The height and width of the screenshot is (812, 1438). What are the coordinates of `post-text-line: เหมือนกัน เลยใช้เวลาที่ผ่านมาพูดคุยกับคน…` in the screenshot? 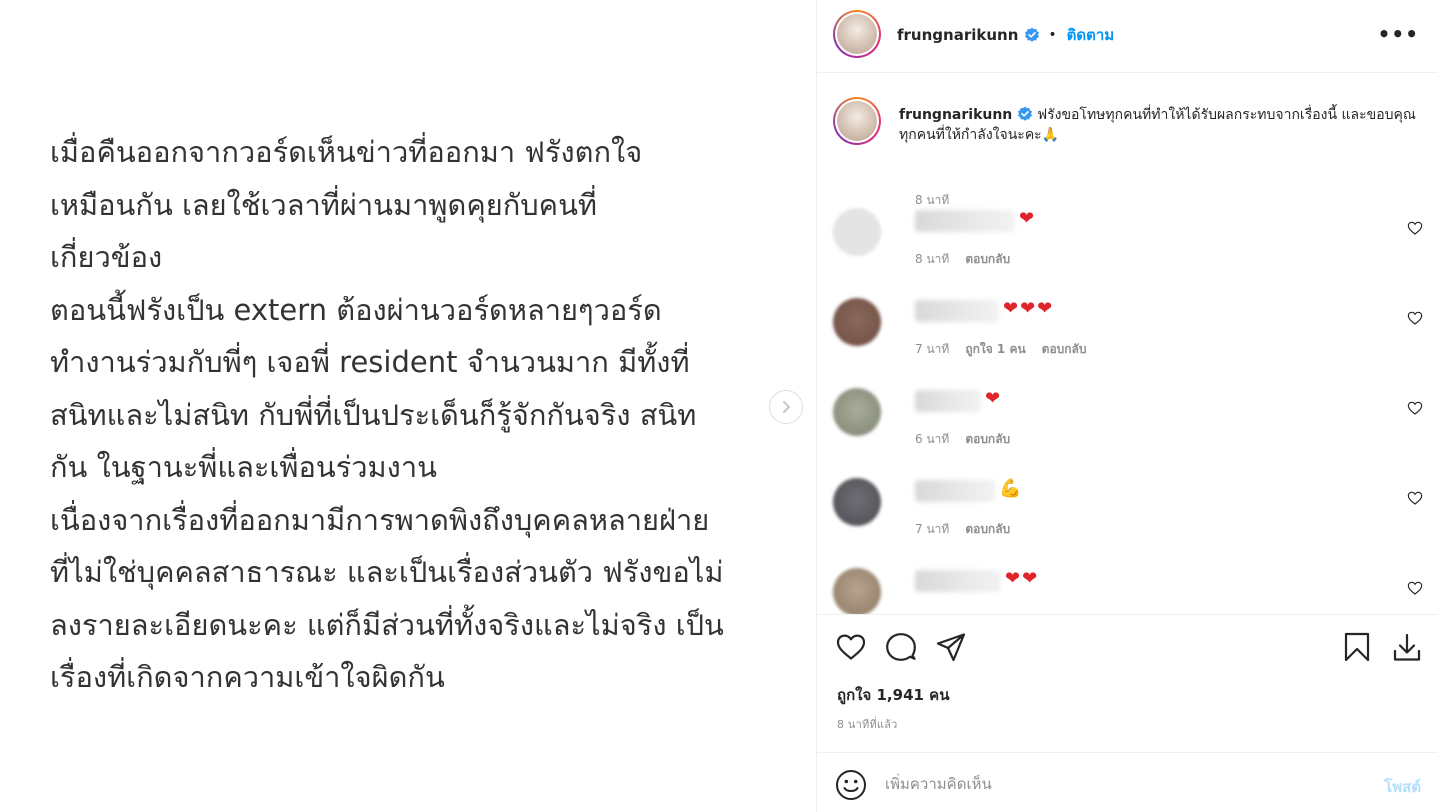 It's located at (324, 204).